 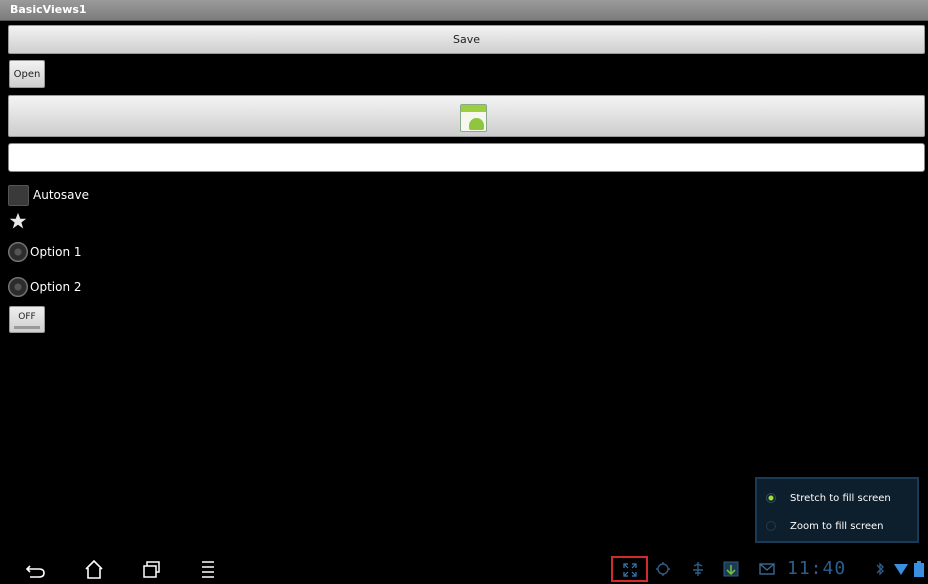 What do you see at coordinates (880, 569) in the screenshot?
I see `bluetooth-icon` at bounding box center [880, 569].